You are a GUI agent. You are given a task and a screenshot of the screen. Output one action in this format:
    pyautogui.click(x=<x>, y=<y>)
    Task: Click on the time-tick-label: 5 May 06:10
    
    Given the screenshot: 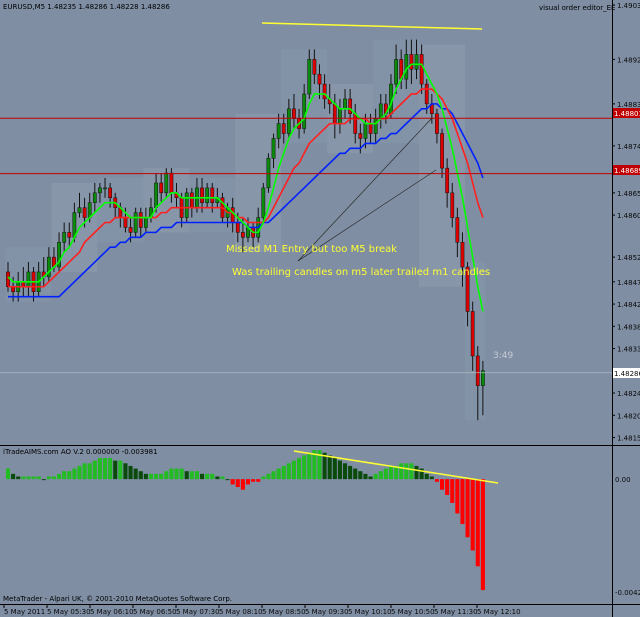 What is the action you would take?
    pyautogui.click(x=112, y=612)
    